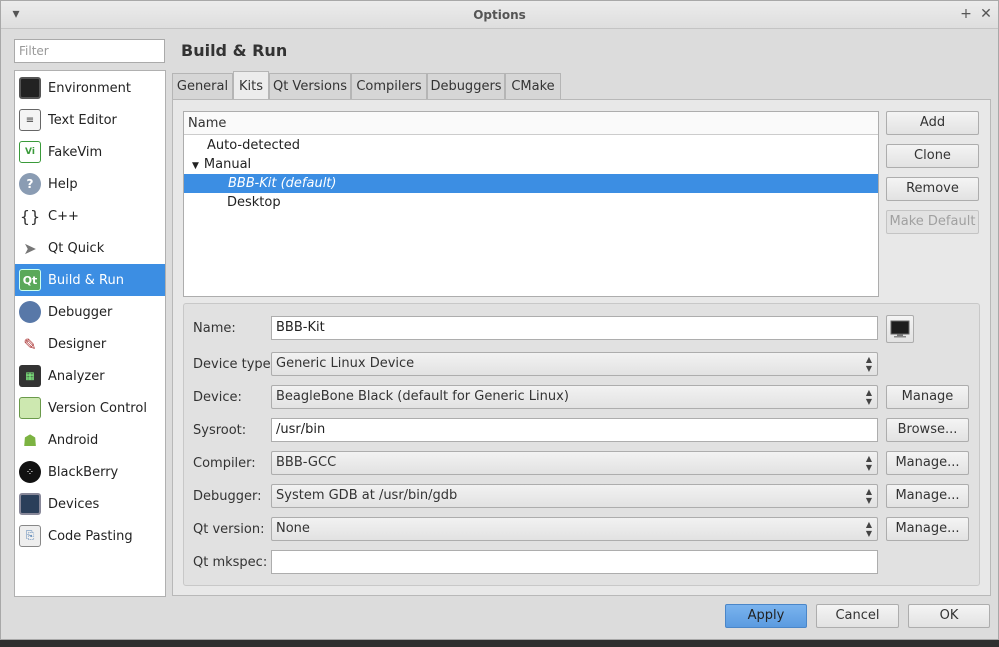 The image size is (999, 647). I want to click on sidebar-item-code-pasting: ⎘ Code Pasting, so click(90, 536).